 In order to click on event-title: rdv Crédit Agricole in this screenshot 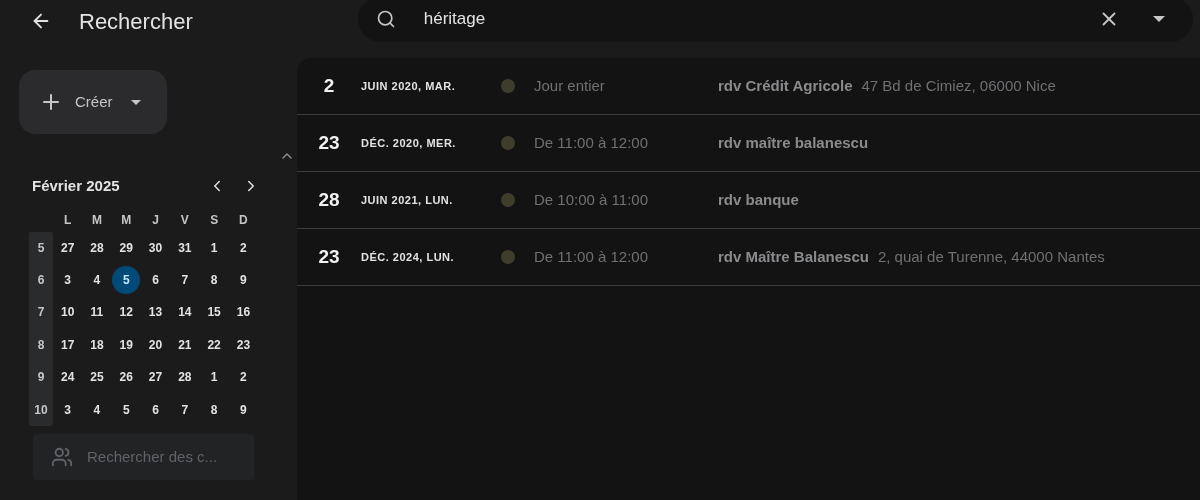, I will do `click(785, 85)`.